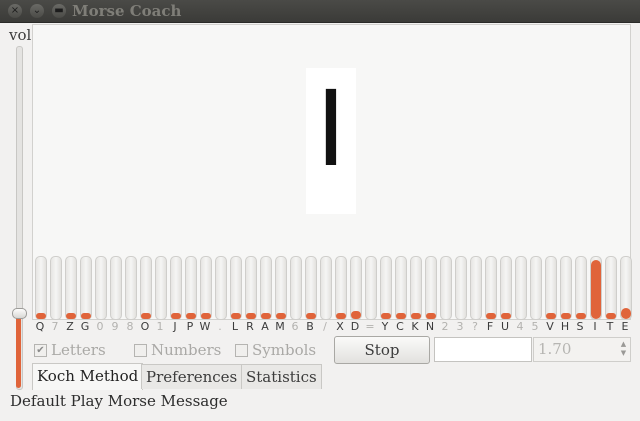 This screenshot has height=421, width=640. Describe the element at coordinates (535, 326) in the screenshot. I see `koch-bar-label: 5` at that location.